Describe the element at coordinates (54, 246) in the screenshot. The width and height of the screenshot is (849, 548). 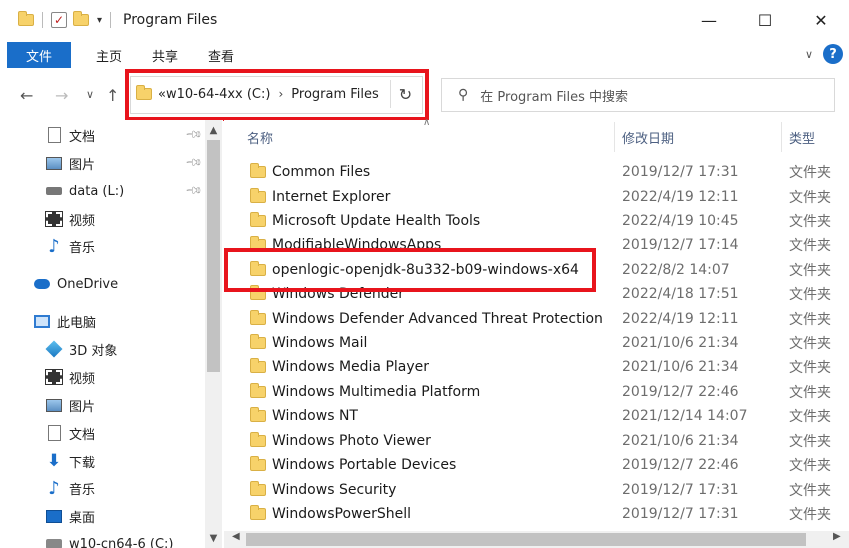
I see `music-icon: ♪` at that location.